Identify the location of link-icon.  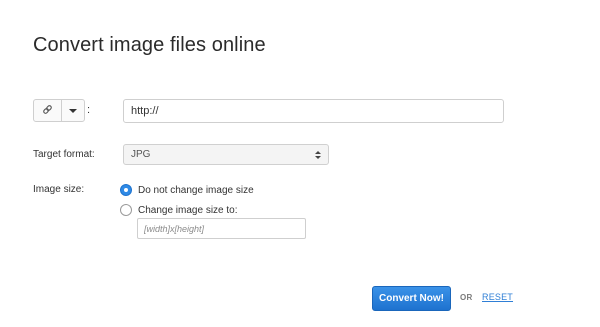
(47, 111).